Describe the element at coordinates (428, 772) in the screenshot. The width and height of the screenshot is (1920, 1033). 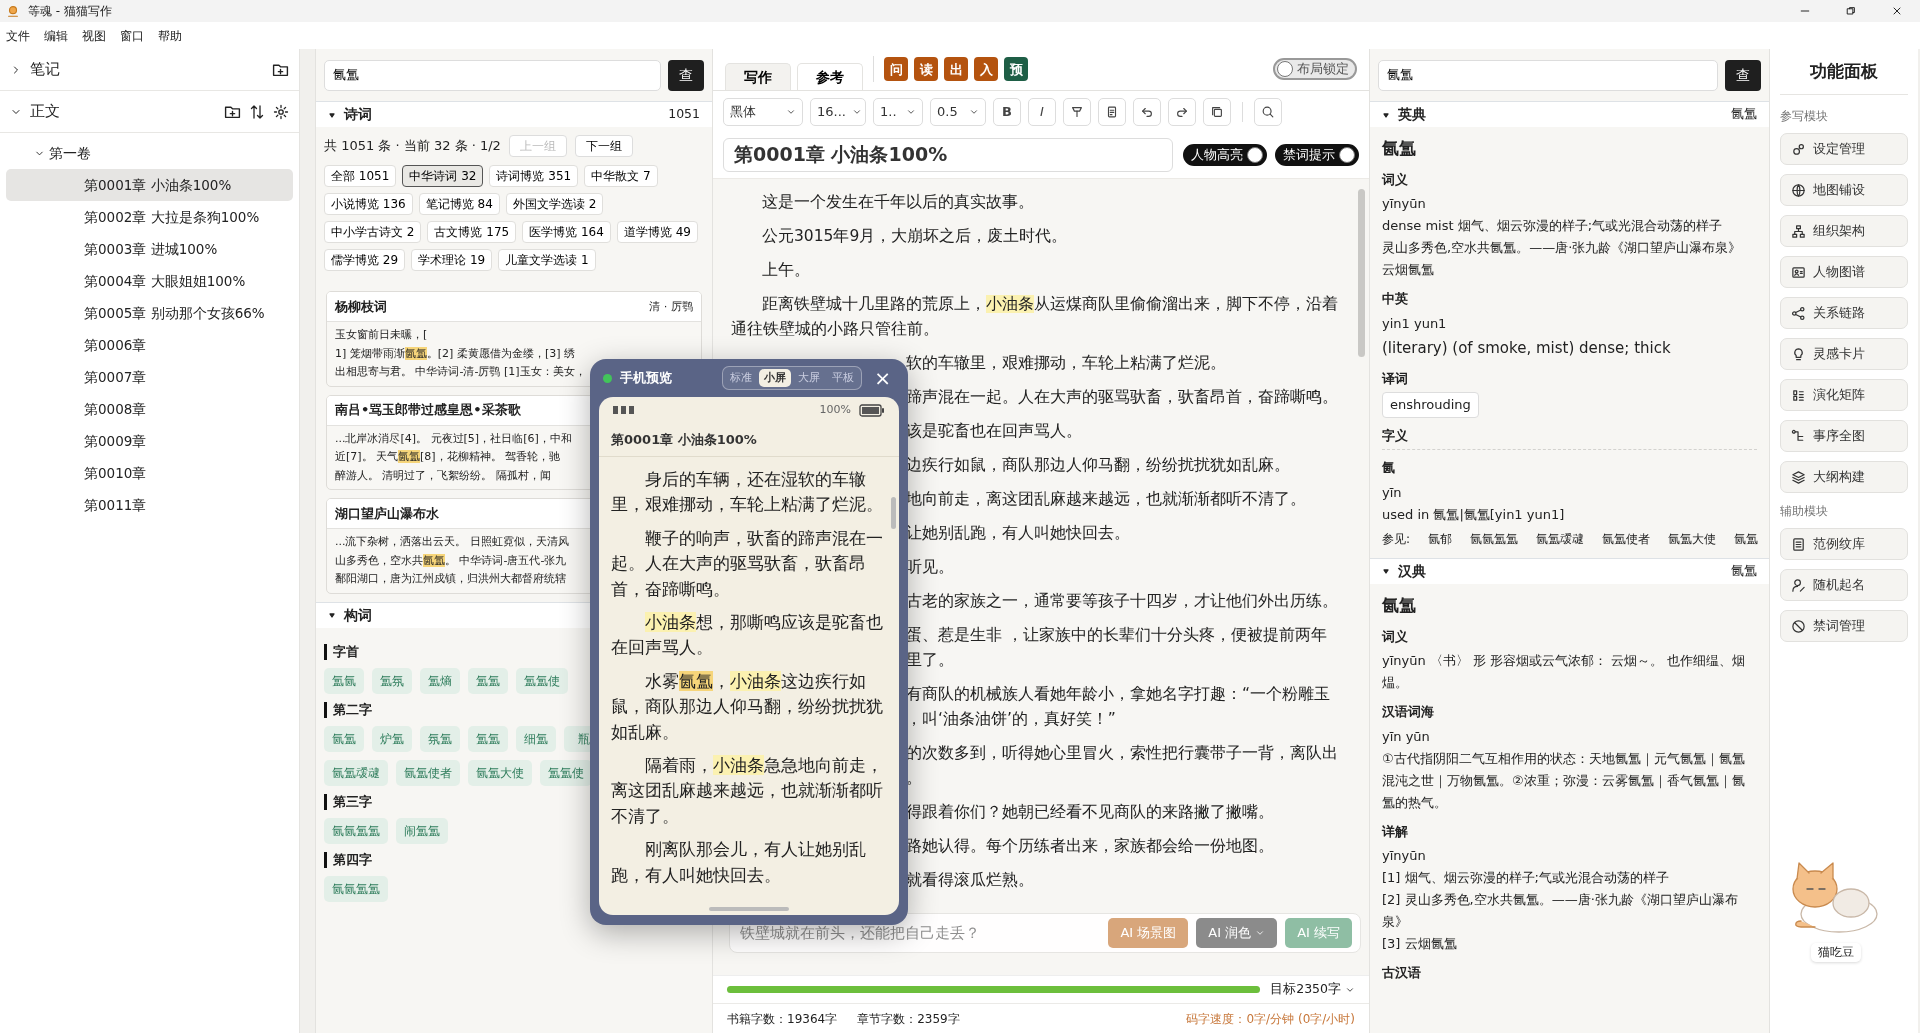
I see `word-chip: 氤氲使者` at that location.